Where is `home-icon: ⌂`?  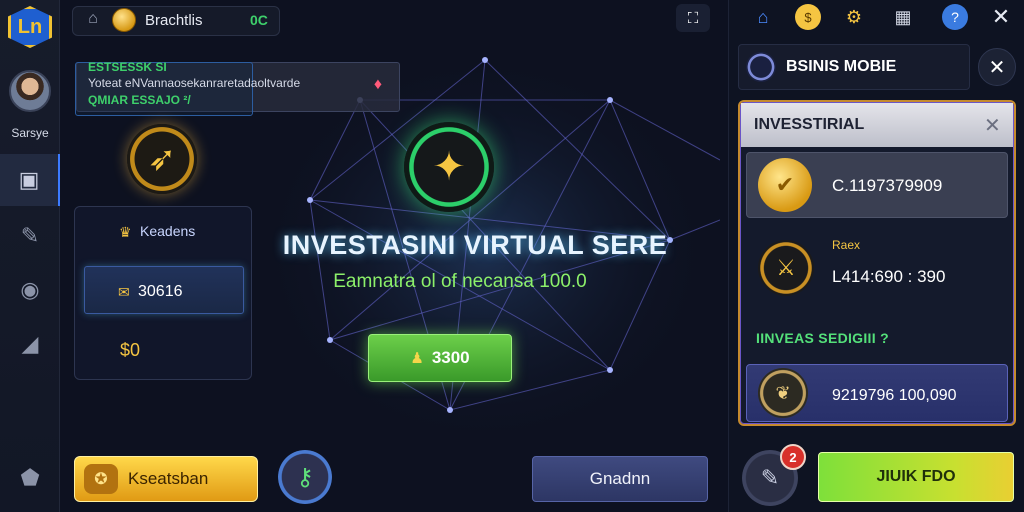
home-icon: ⌂ is located at coordinates (93, 20).